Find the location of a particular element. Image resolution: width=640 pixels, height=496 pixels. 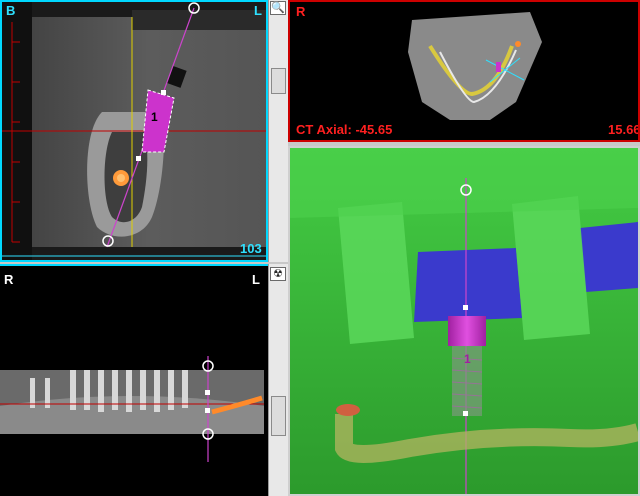

render-implant-number: 1 is located at coordinates (467, 359).